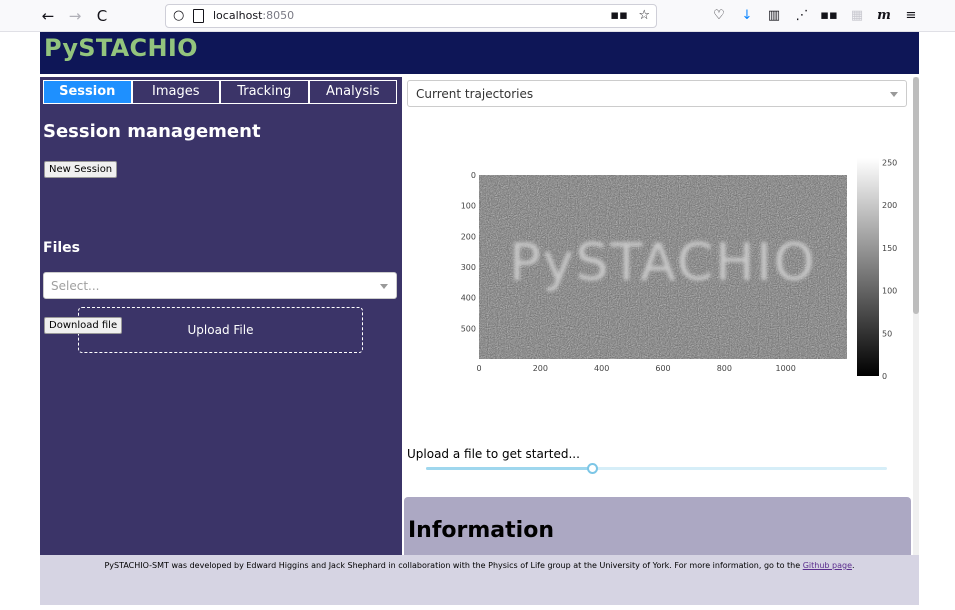 The width and height of the screenshot is (955, 610). Describe the element at coordinates (592, 468) in the screenshot. I see `slider-handle` at that location.